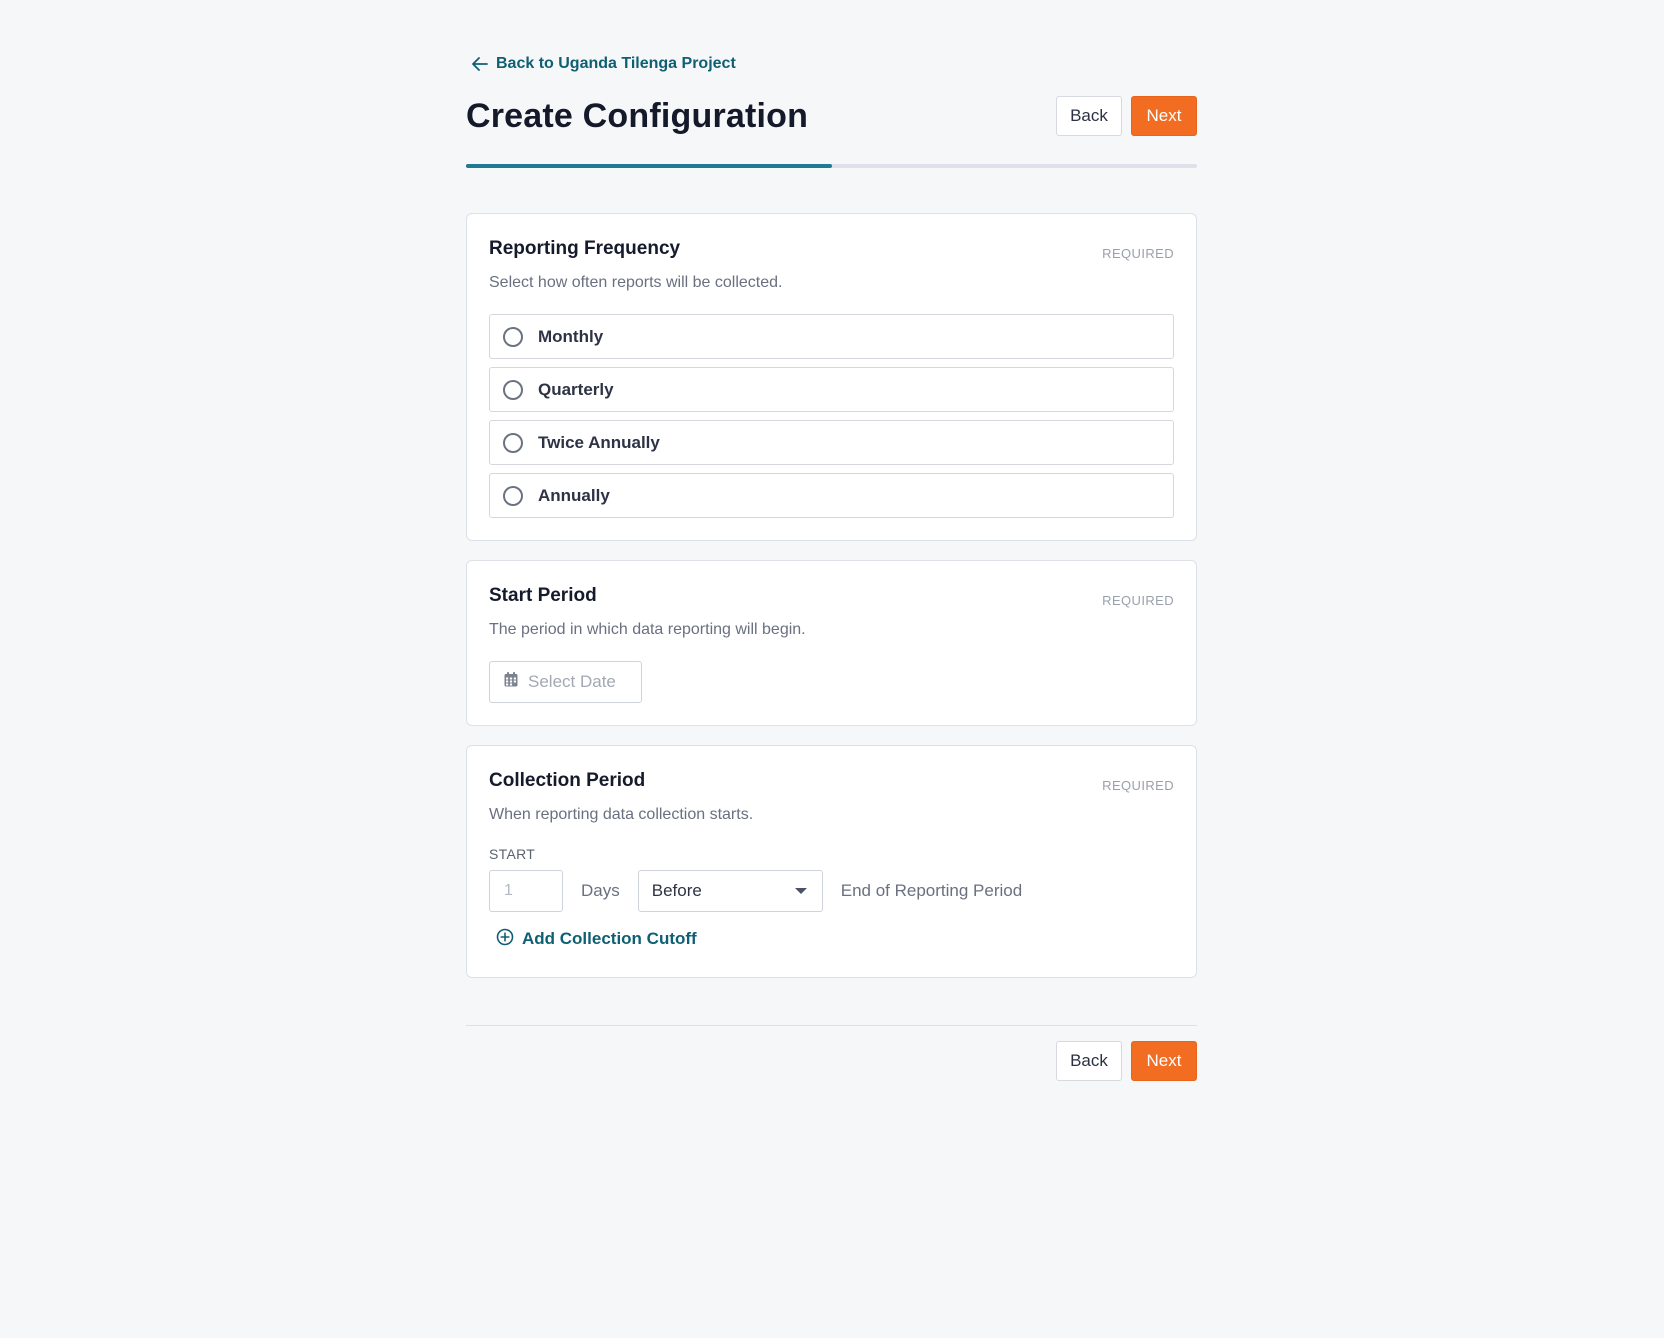 This screenshot has height=1338, width=1664. I want to click on date-placeholder: Select Date, so click(572, 681).